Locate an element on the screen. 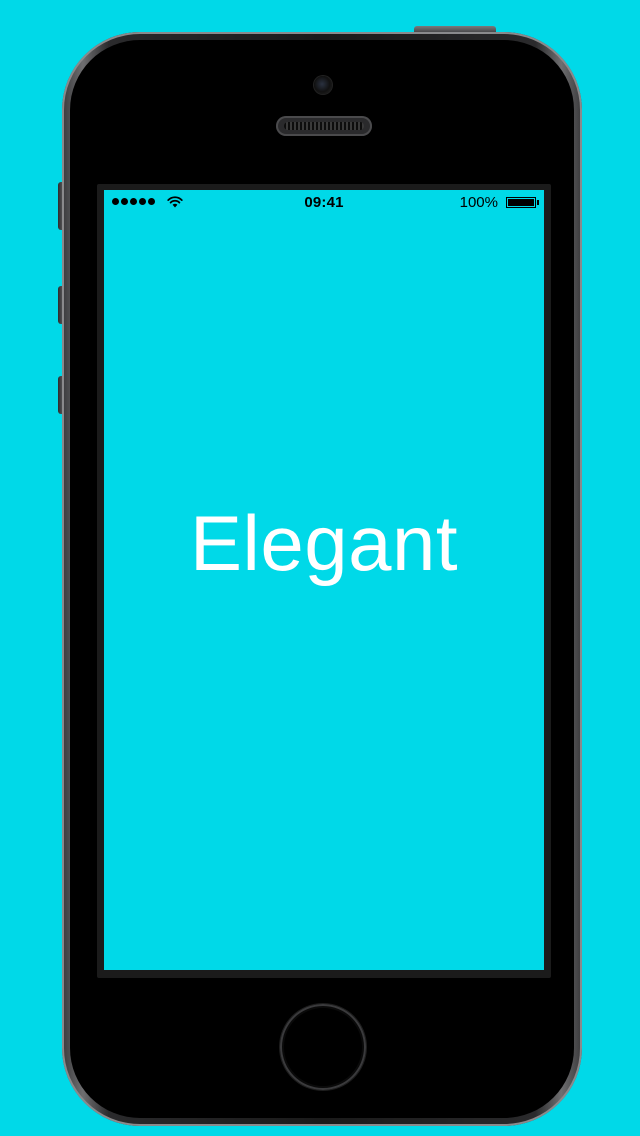 This screenshot has height=1136, width=640. battery-icon is located at coordinates (521, 202).